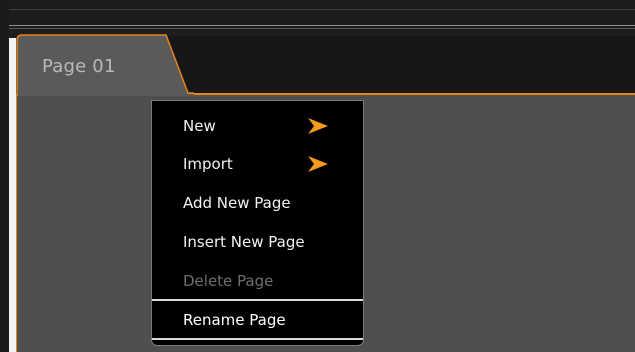  What do you see at coordinates (257, 339) in the screenshot?
I see `menu-separator` at bounding box center [257, 339].